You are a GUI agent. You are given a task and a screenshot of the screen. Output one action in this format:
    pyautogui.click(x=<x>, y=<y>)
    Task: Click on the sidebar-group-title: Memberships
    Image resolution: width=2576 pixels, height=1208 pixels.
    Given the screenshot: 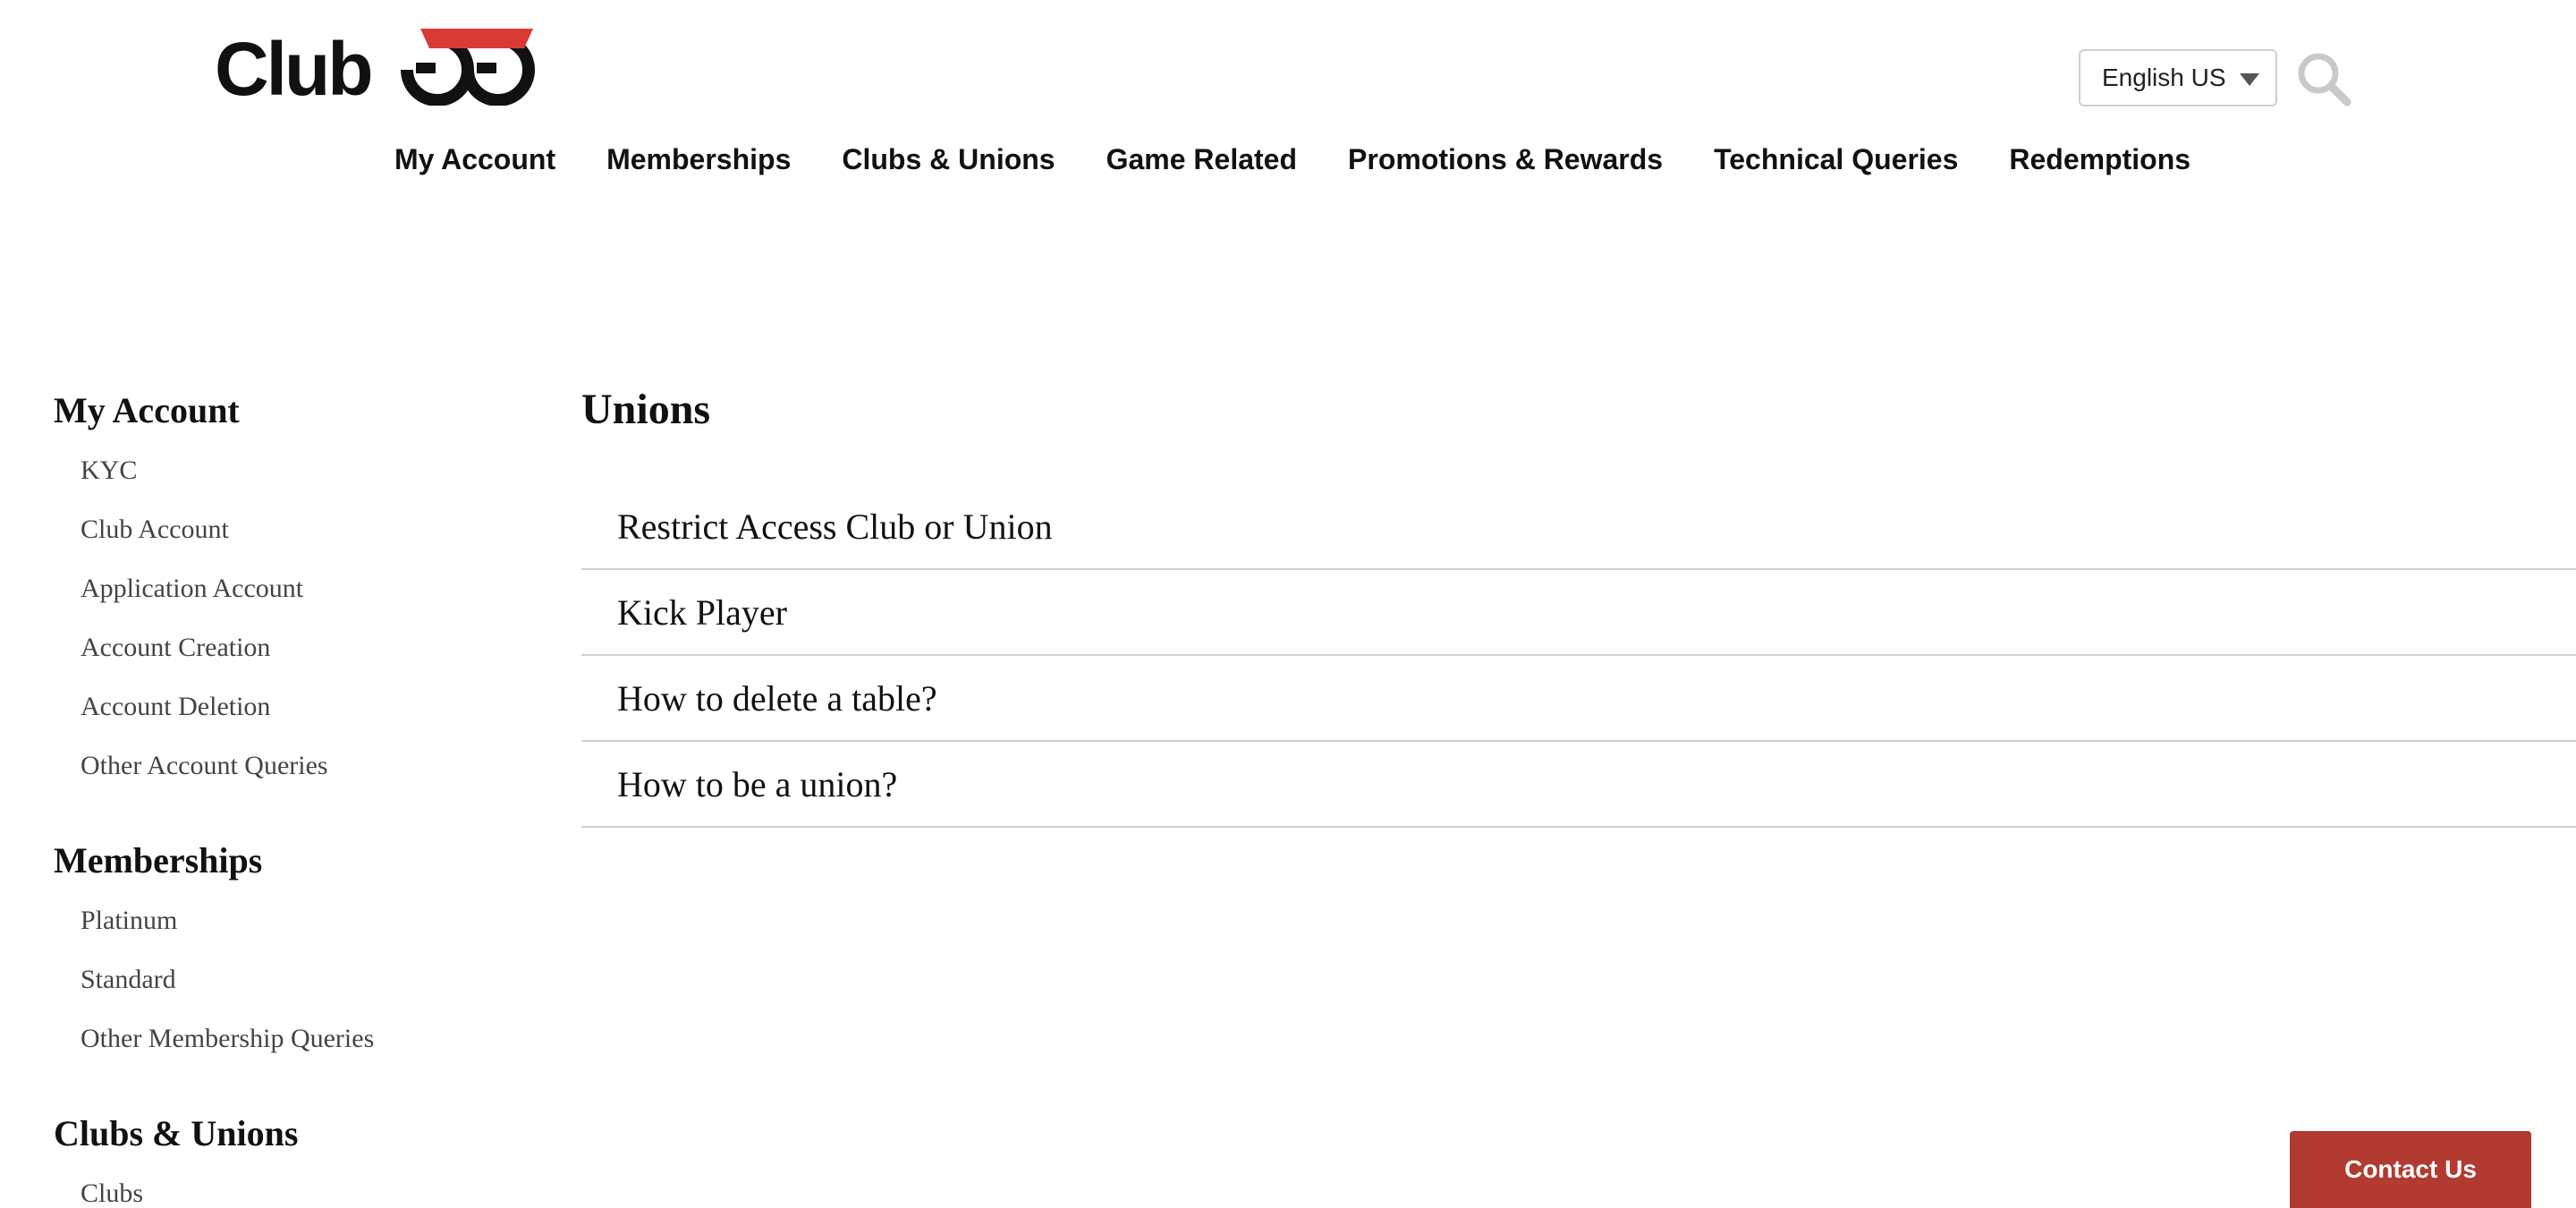 What is the action you would take?
    pyautogui.click(x=304, y=860)
    